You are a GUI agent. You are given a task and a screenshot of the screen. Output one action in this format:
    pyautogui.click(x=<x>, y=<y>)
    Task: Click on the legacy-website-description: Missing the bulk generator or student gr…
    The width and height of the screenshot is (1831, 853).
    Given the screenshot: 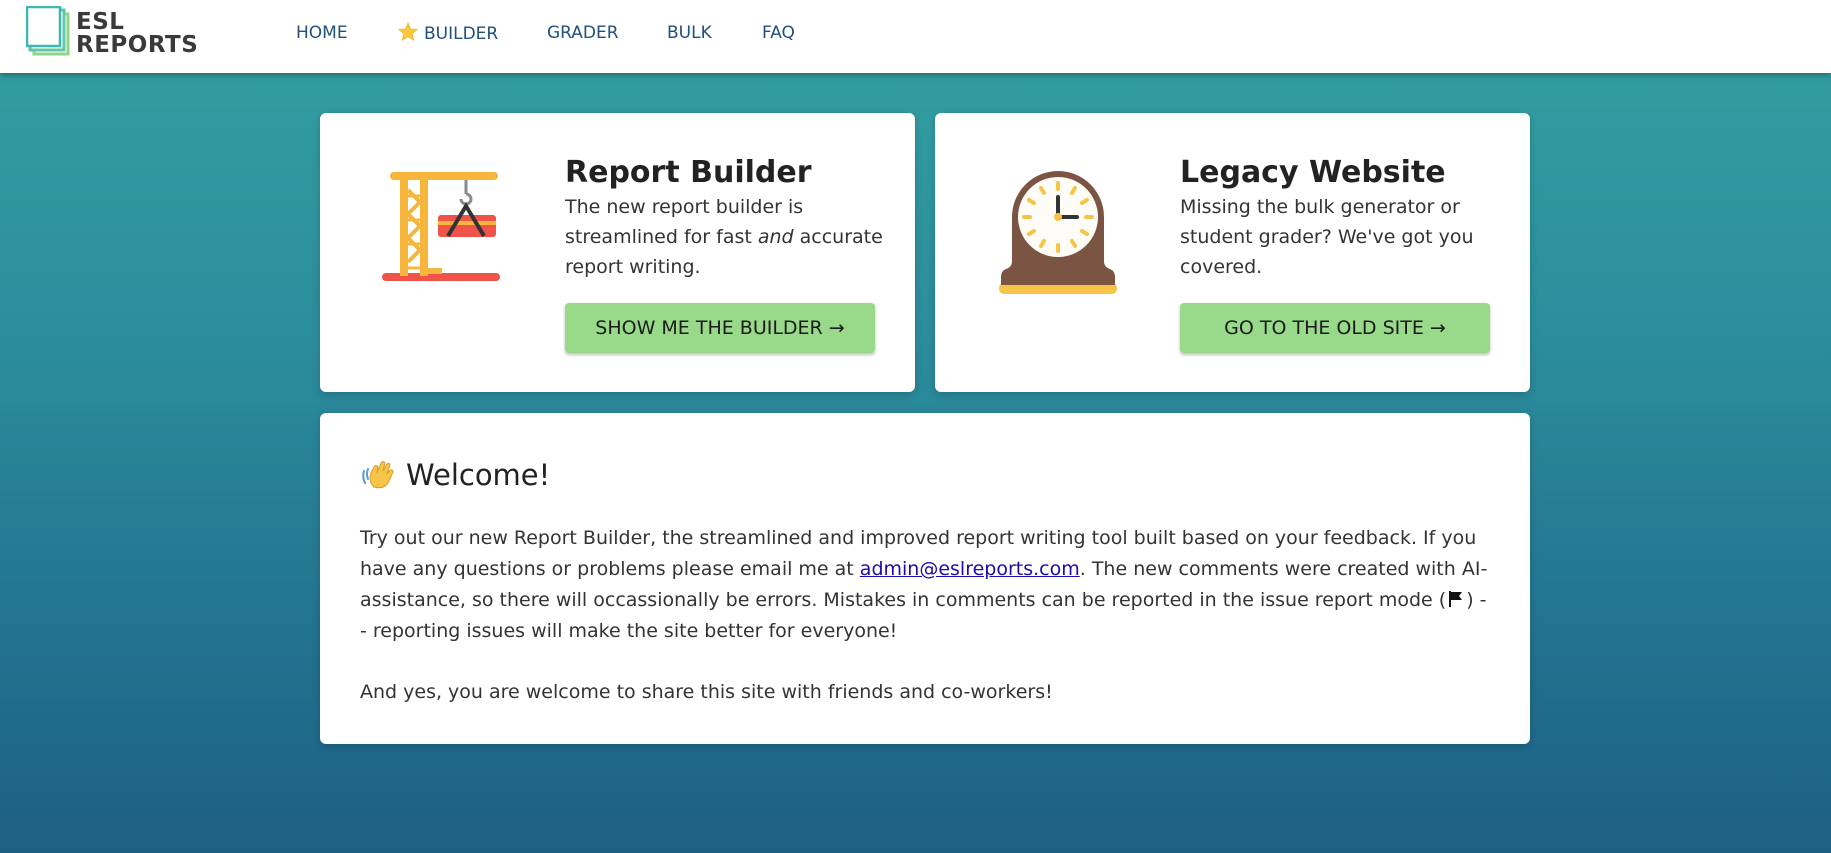 What is the action you would take?
    pyautogui.click(x=1327, y=237)
    